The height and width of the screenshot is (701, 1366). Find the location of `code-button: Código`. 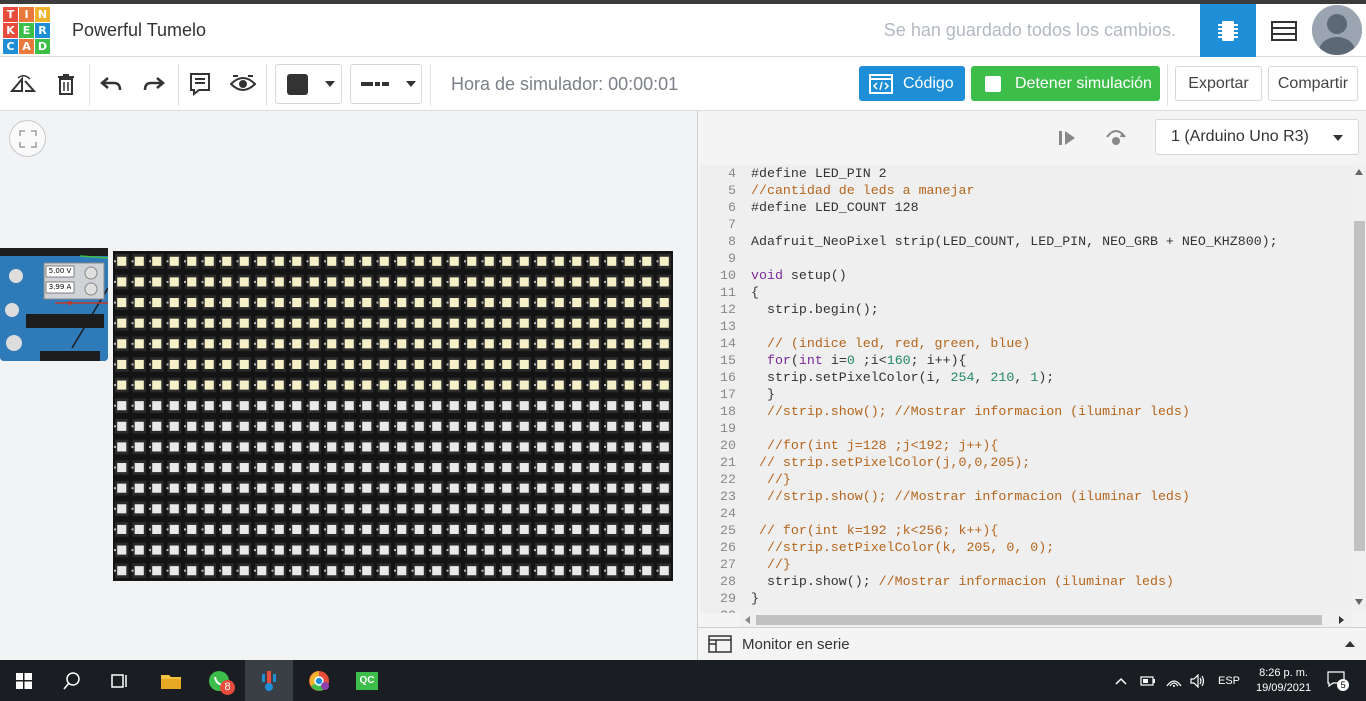

code-button: Código is located at coordinates (912, 83).